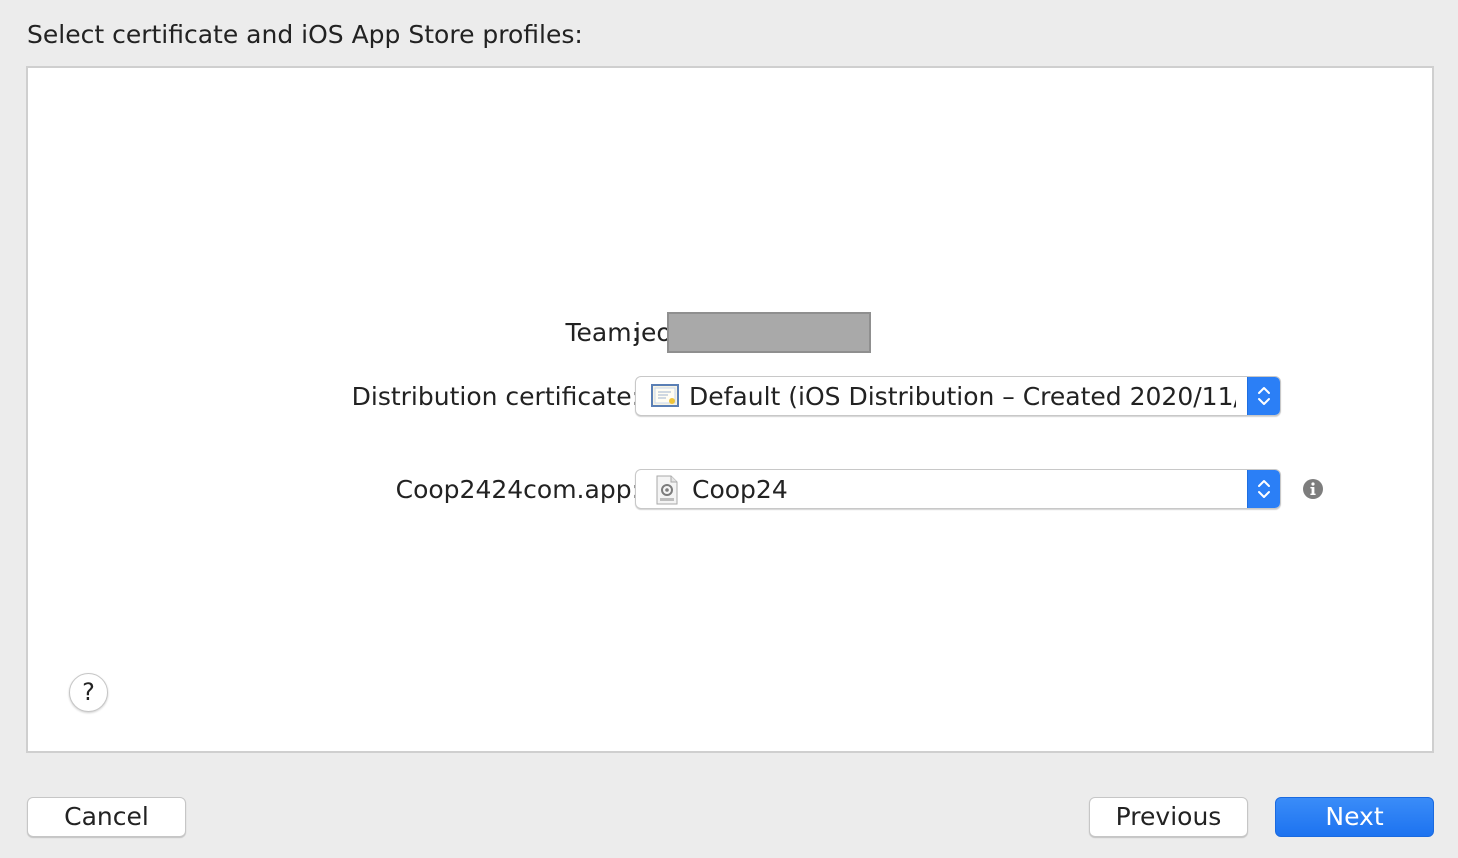 The width and height of the screenshot is (1458, 858). I want to click on team-label: Team:, so click(603, 332).